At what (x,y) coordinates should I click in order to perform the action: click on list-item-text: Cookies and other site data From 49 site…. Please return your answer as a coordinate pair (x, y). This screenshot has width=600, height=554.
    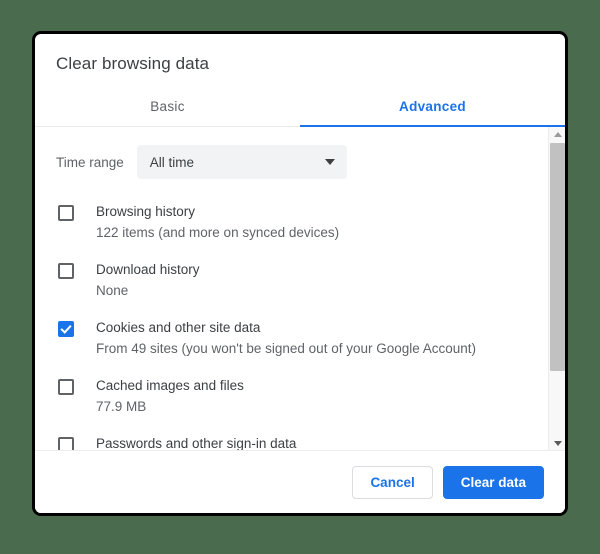
    Looking at the image, I should click on (286, 338).